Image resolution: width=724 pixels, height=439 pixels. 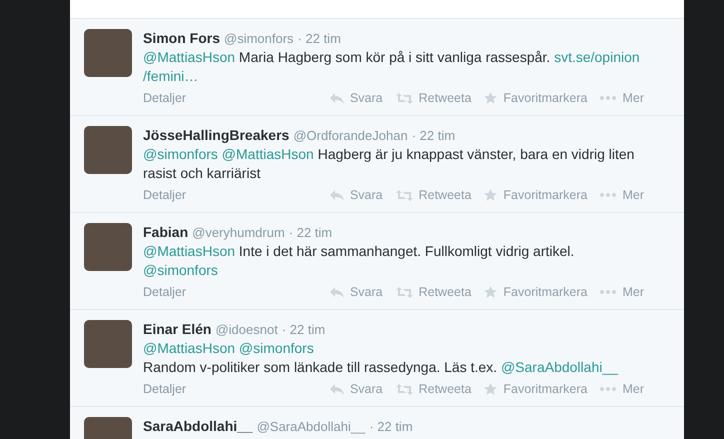 I want to click on user-handle: @simonfors, so click(x=259, y=39).